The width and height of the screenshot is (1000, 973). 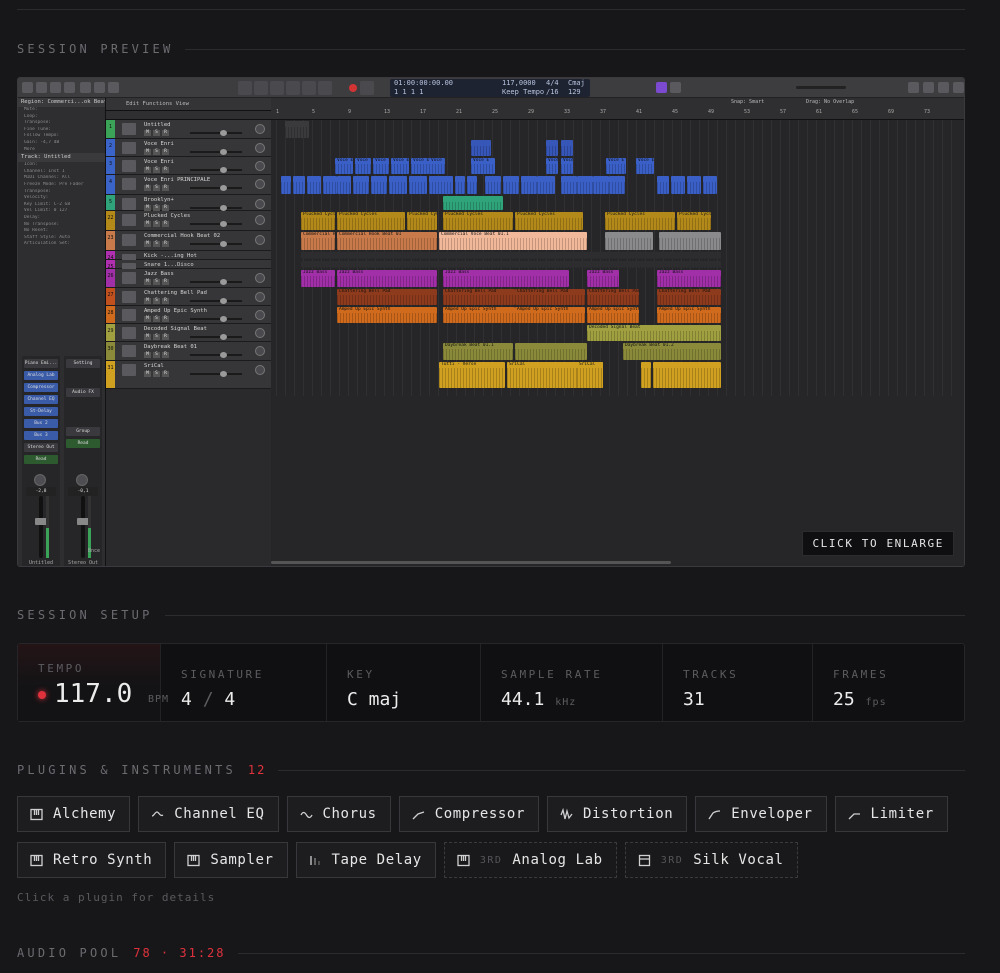 What do you see at coordinates (41, 435) in the screenshot?
I see `send-slot: Bus 3` at bounding box center [41, 435].